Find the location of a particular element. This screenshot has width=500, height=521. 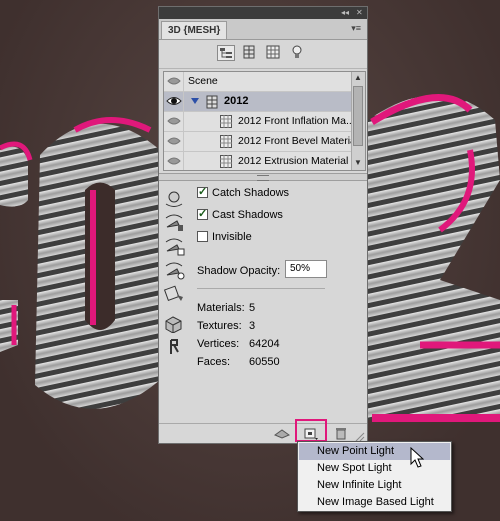

list-item-material: 2012 Front Bevel Material is located at coordinates (261, 142).